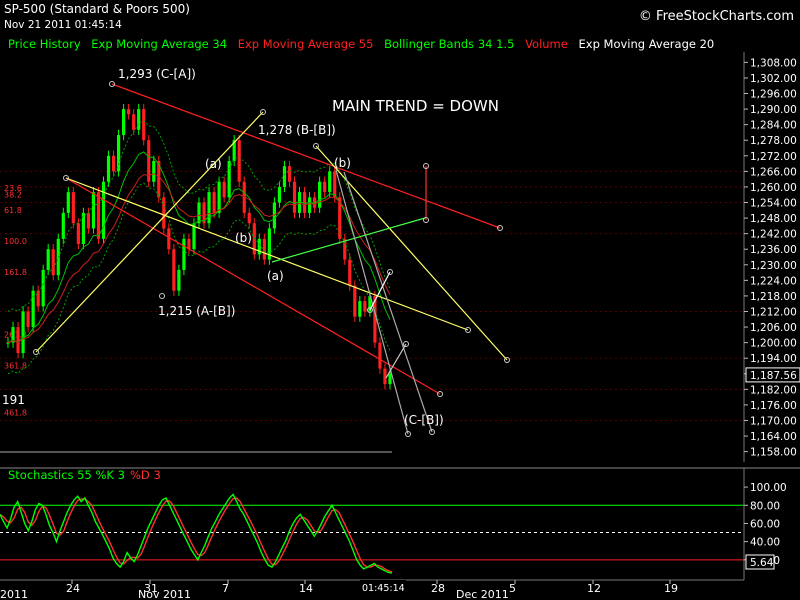 Image resolution: width=800 pixels, height=600 pixels. Describe the element at coordinates (773, 126) in the screenshot. I see `y-tick-label: 1,284.00` at that location.